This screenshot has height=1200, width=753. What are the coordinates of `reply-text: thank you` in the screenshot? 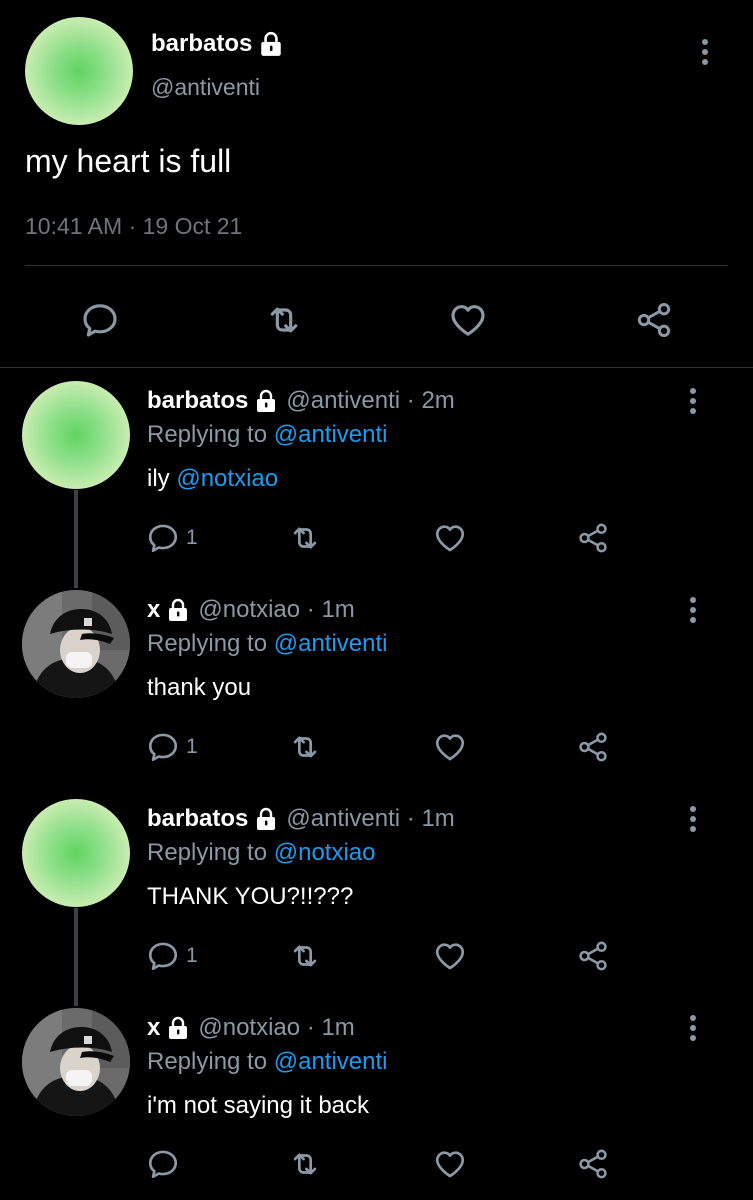 It's located at (199, 688).